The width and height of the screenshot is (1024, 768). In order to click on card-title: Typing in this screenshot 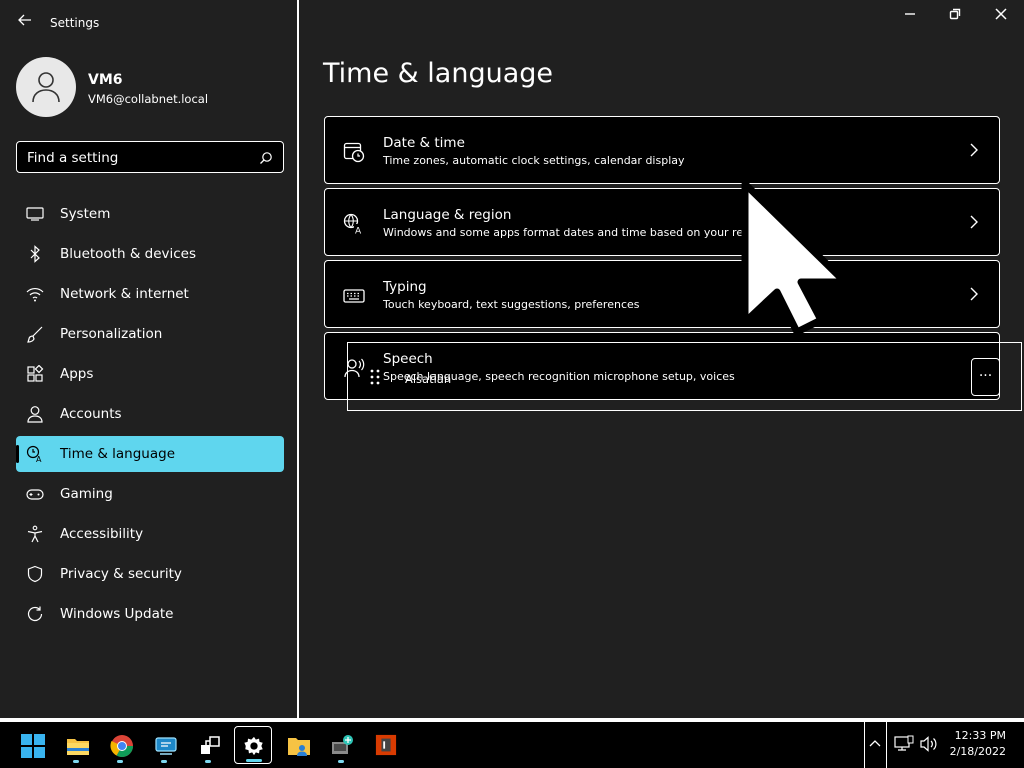, I will do `click(405, 287)`.